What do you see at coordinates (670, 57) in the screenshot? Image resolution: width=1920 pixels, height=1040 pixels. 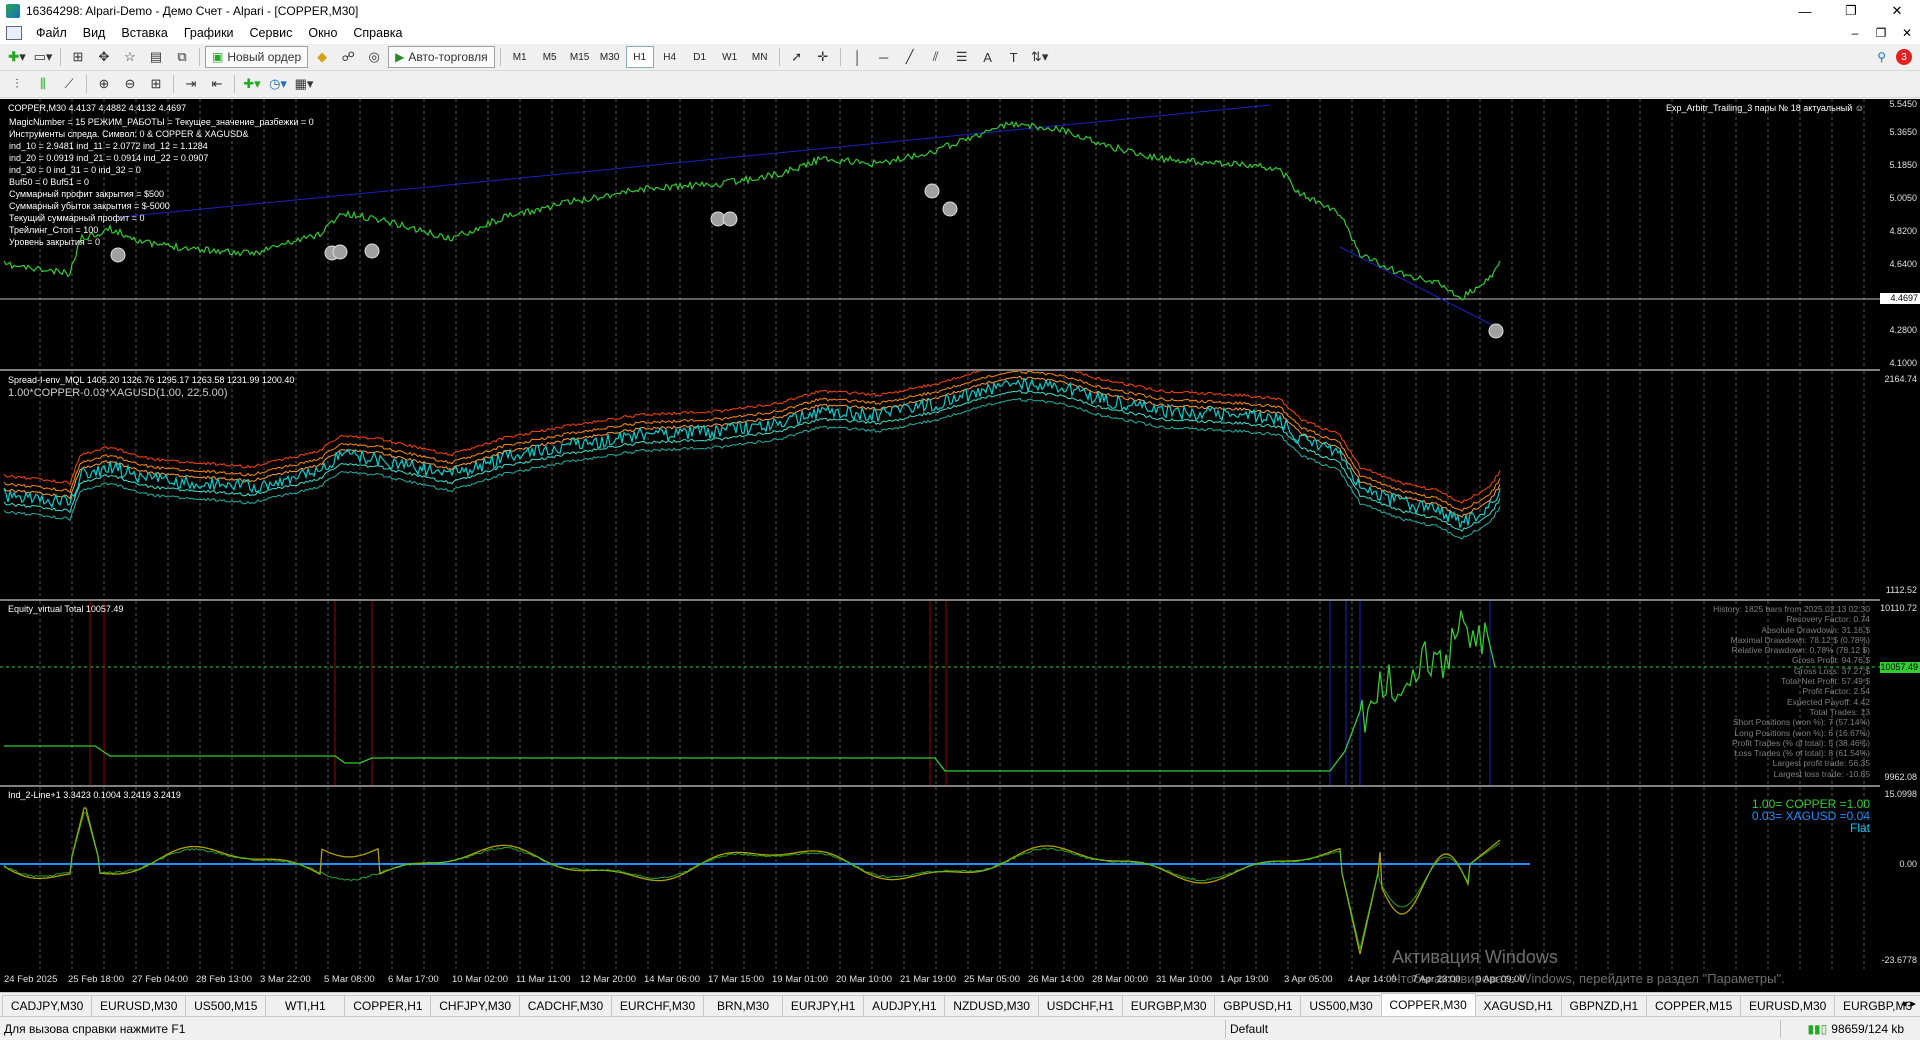 I see `timeframe-h4: H4` at bounding box center [670, 57].